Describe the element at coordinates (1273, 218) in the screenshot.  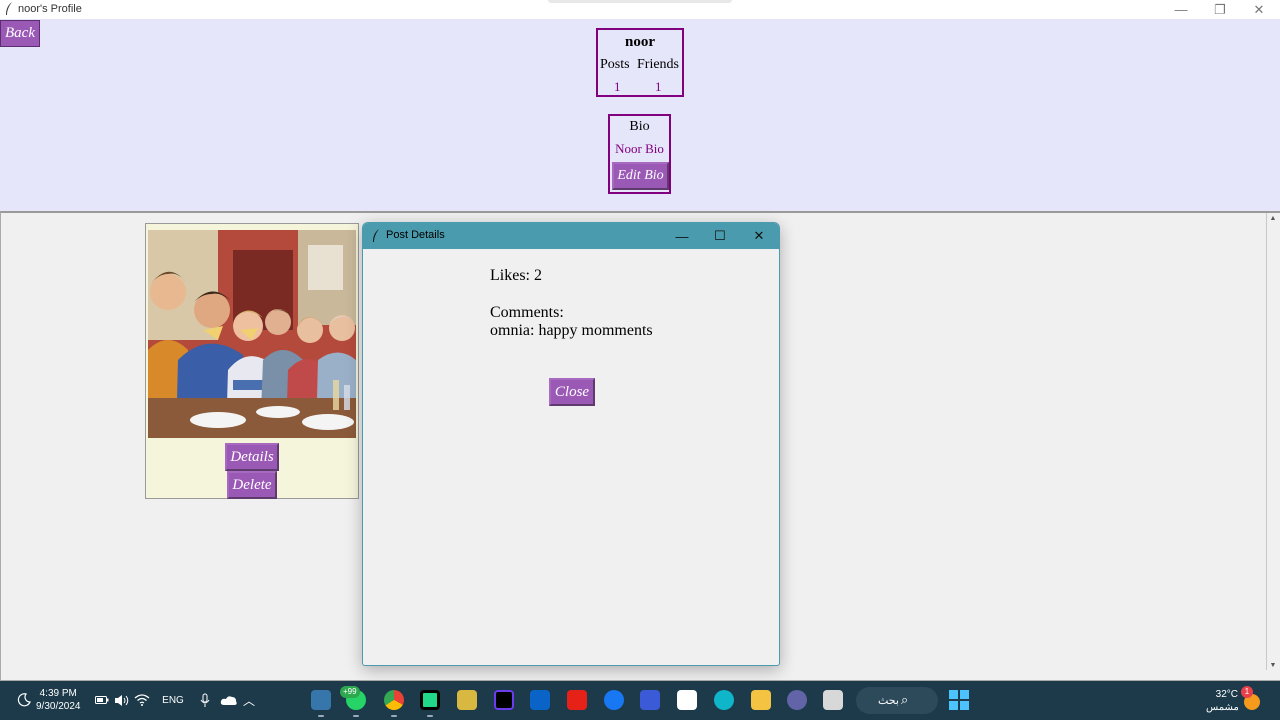
I see `scroll-up-icon: ▲` at that location.